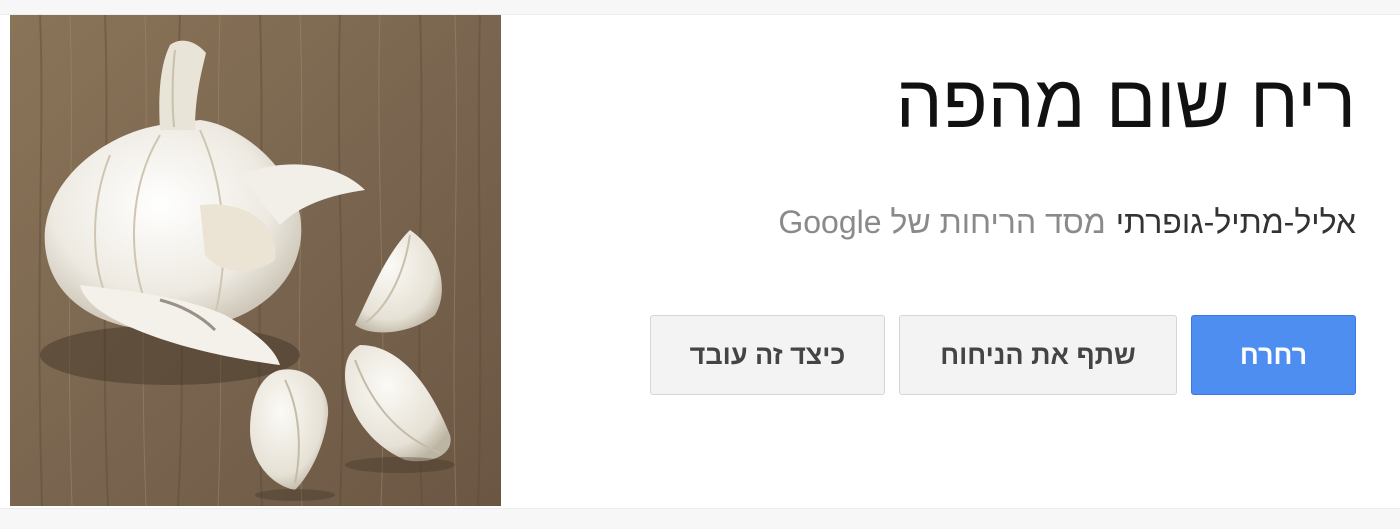  What do you see at coordinates (1125, 101) in the screenshot?
I see `scent-title: ריח שום מהפה` at bounding box center [1125, 101].